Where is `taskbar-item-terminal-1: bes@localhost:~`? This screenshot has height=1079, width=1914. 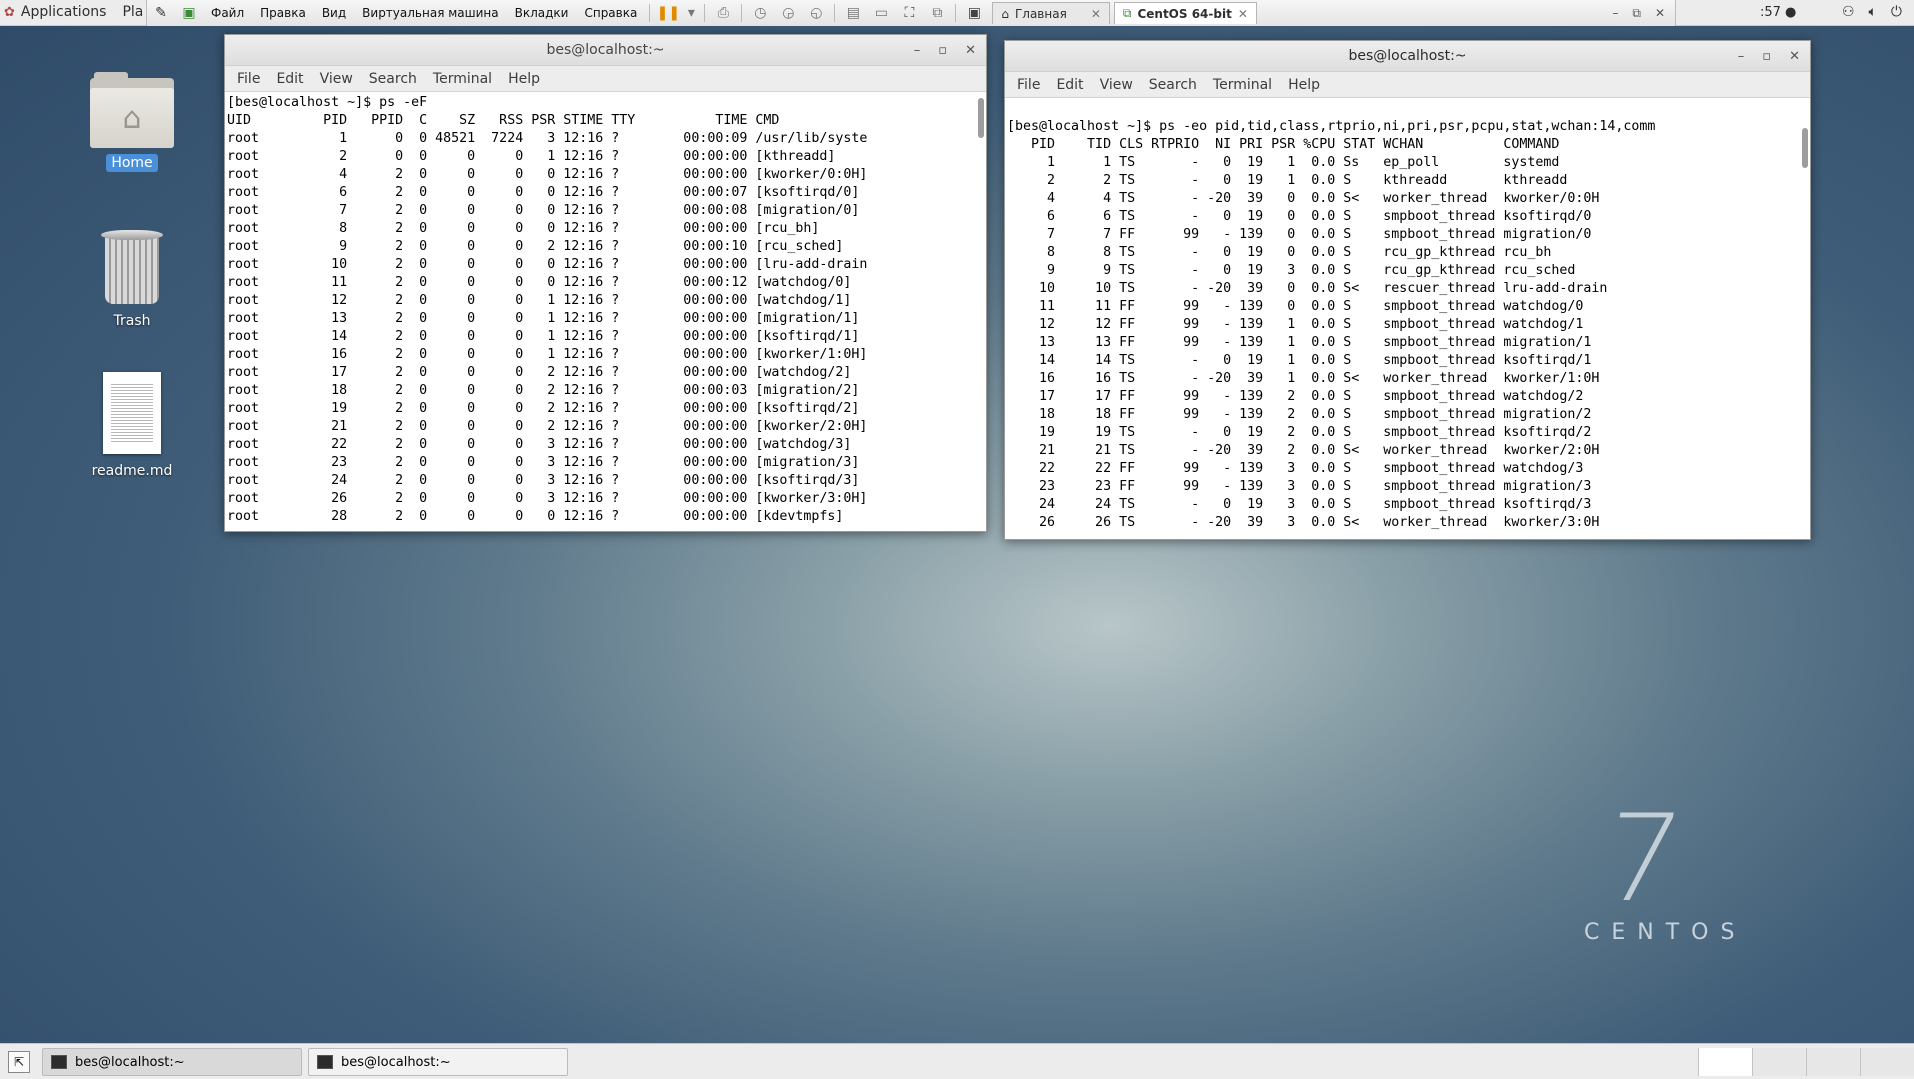
taskbar-item-terminal-1: bes@localhost:~ is located at coordinates (172, 1062).